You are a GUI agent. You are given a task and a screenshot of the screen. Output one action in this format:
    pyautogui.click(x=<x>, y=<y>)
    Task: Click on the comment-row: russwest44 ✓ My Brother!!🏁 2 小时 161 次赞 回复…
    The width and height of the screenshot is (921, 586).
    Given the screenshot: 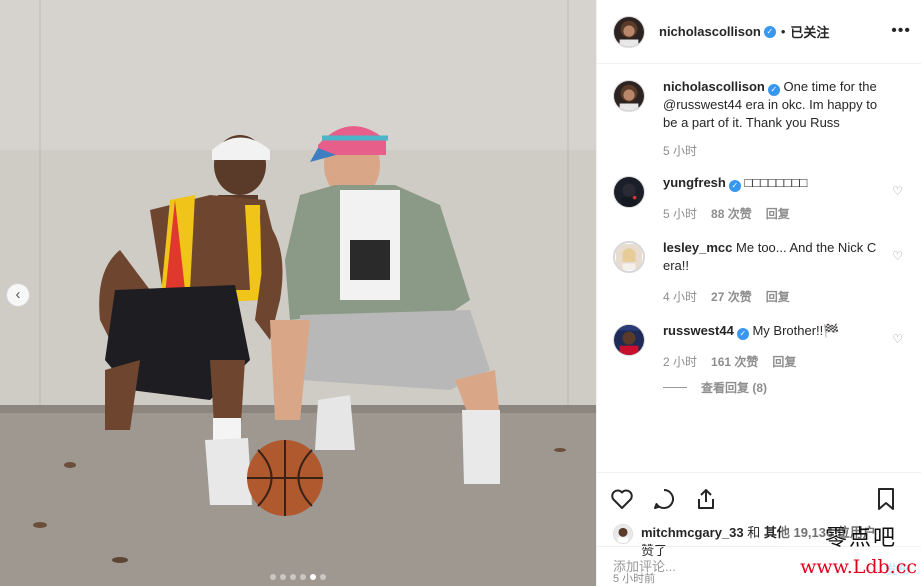 What is the action you would take?
    pyautogui.click(x=759, y=346)
    